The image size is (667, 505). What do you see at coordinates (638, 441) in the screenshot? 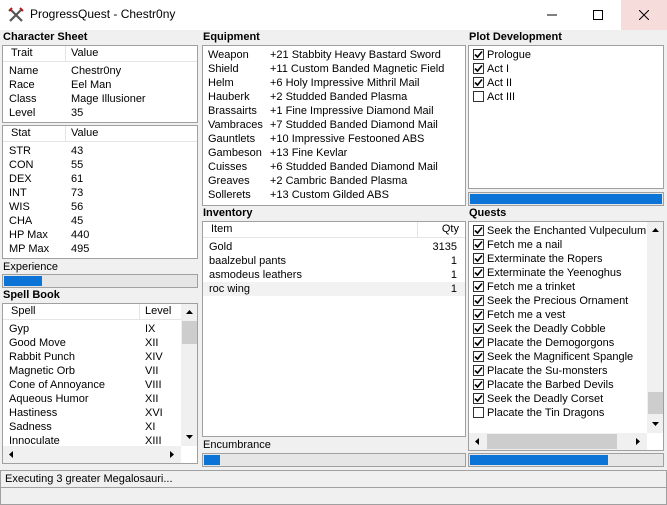
I see `quest-scroll-right-button` at bounding box center [638, 441].